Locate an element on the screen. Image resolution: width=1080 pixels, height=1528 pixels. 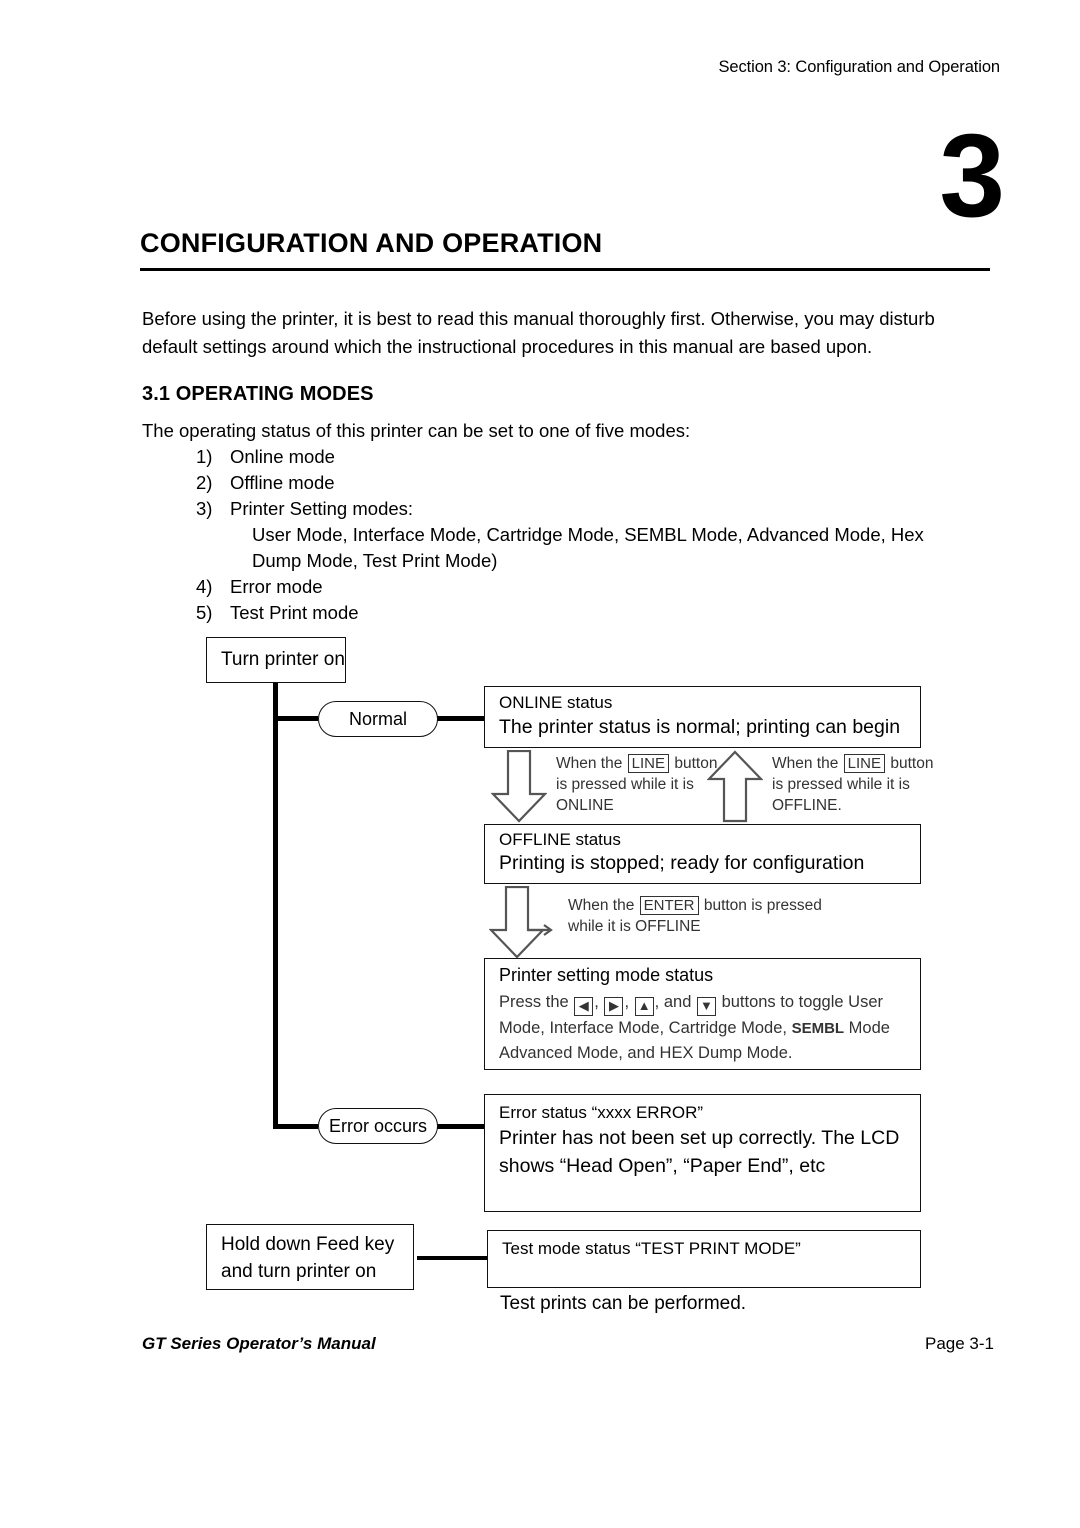
footer-manual-name: GT Series Operator’s Manual is located at coordinates (259, 1343).